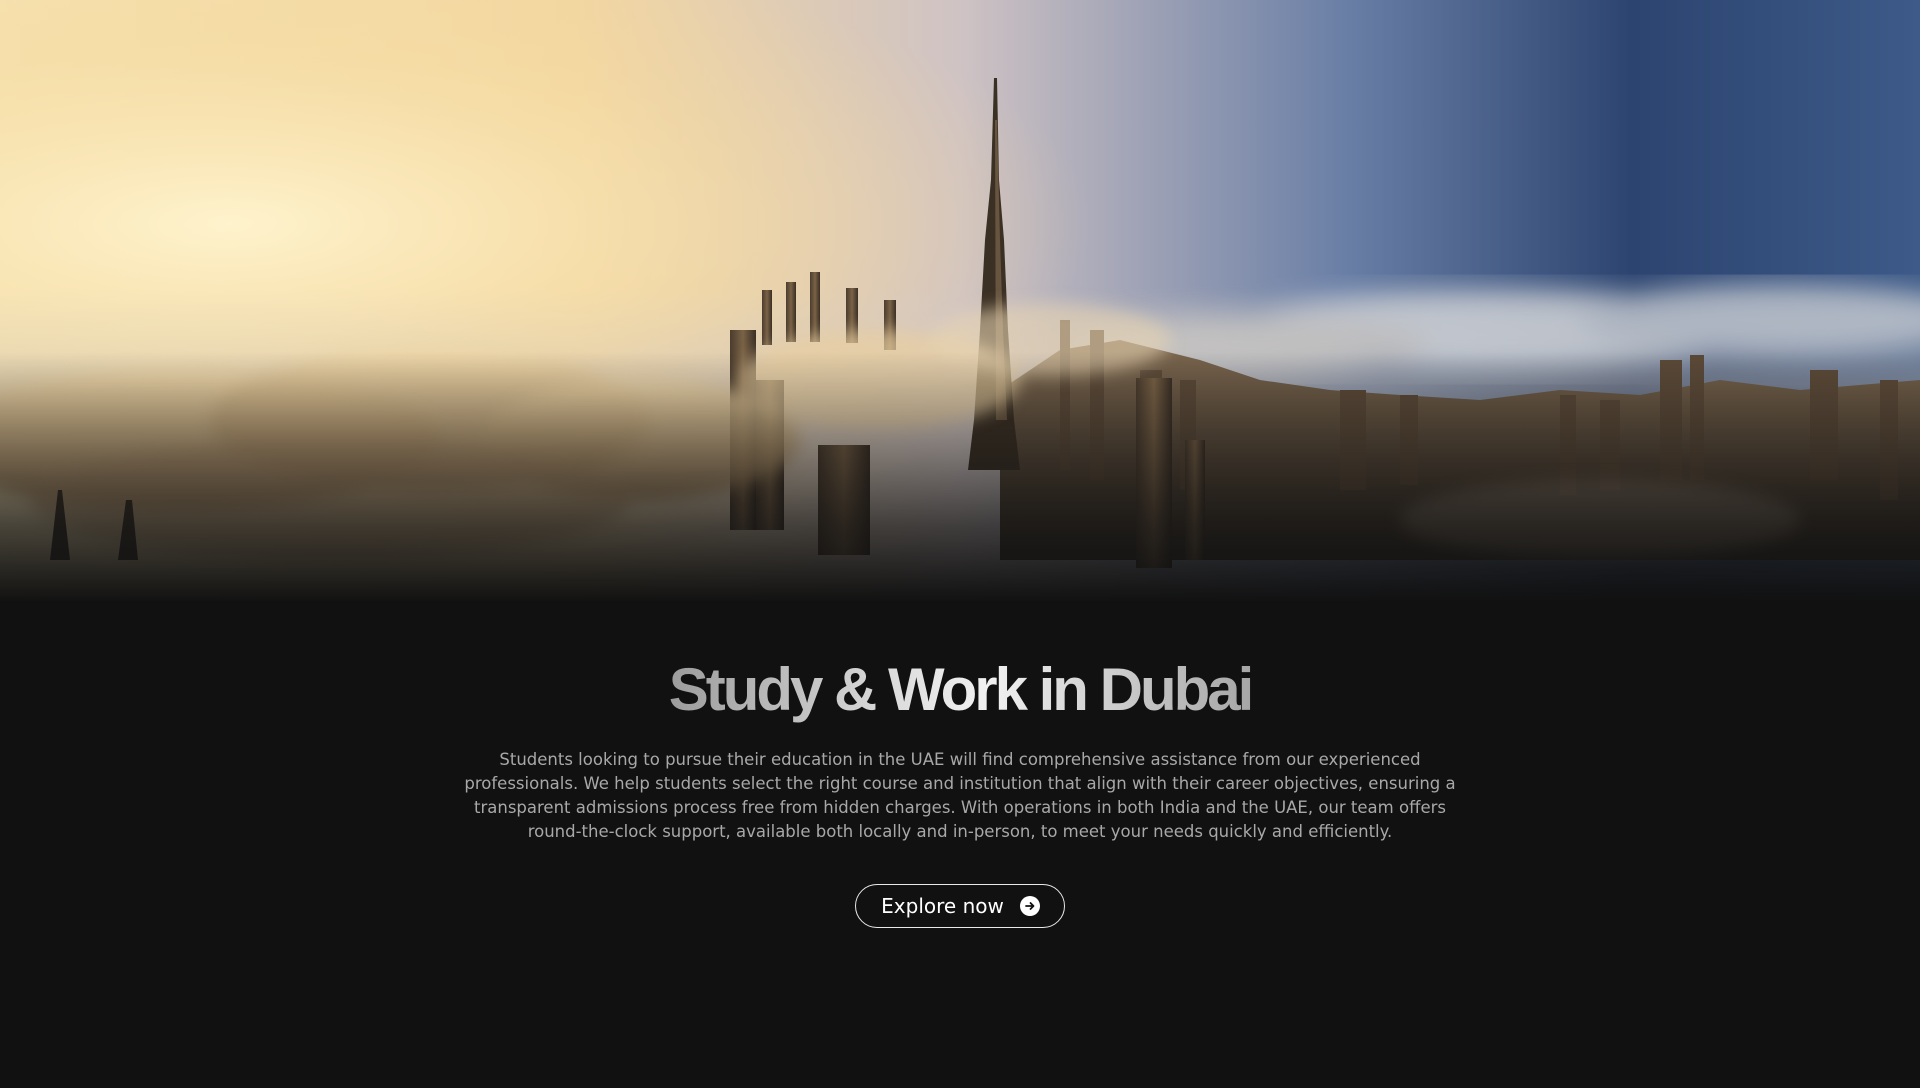 The image size is (1920, 1088). What do you see at coordinates (1029, 906) in the screenshot?
I see `arrow-right-circle-icon` at bounding box center [1029, 906].